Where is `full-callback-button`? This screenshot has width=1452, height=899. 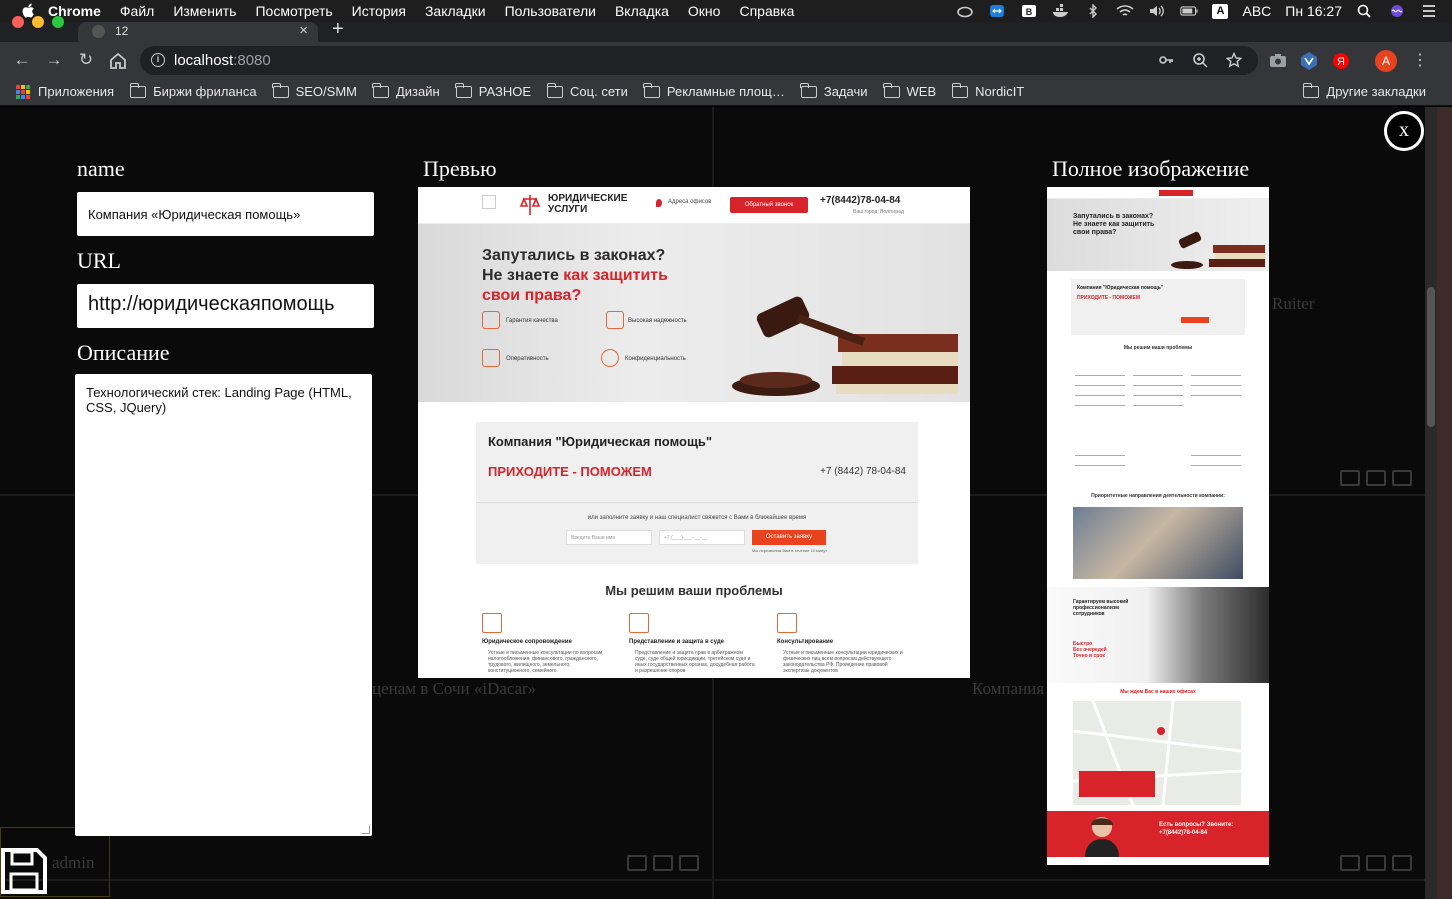 full-callback-button is located at coordinates (1176, 193).